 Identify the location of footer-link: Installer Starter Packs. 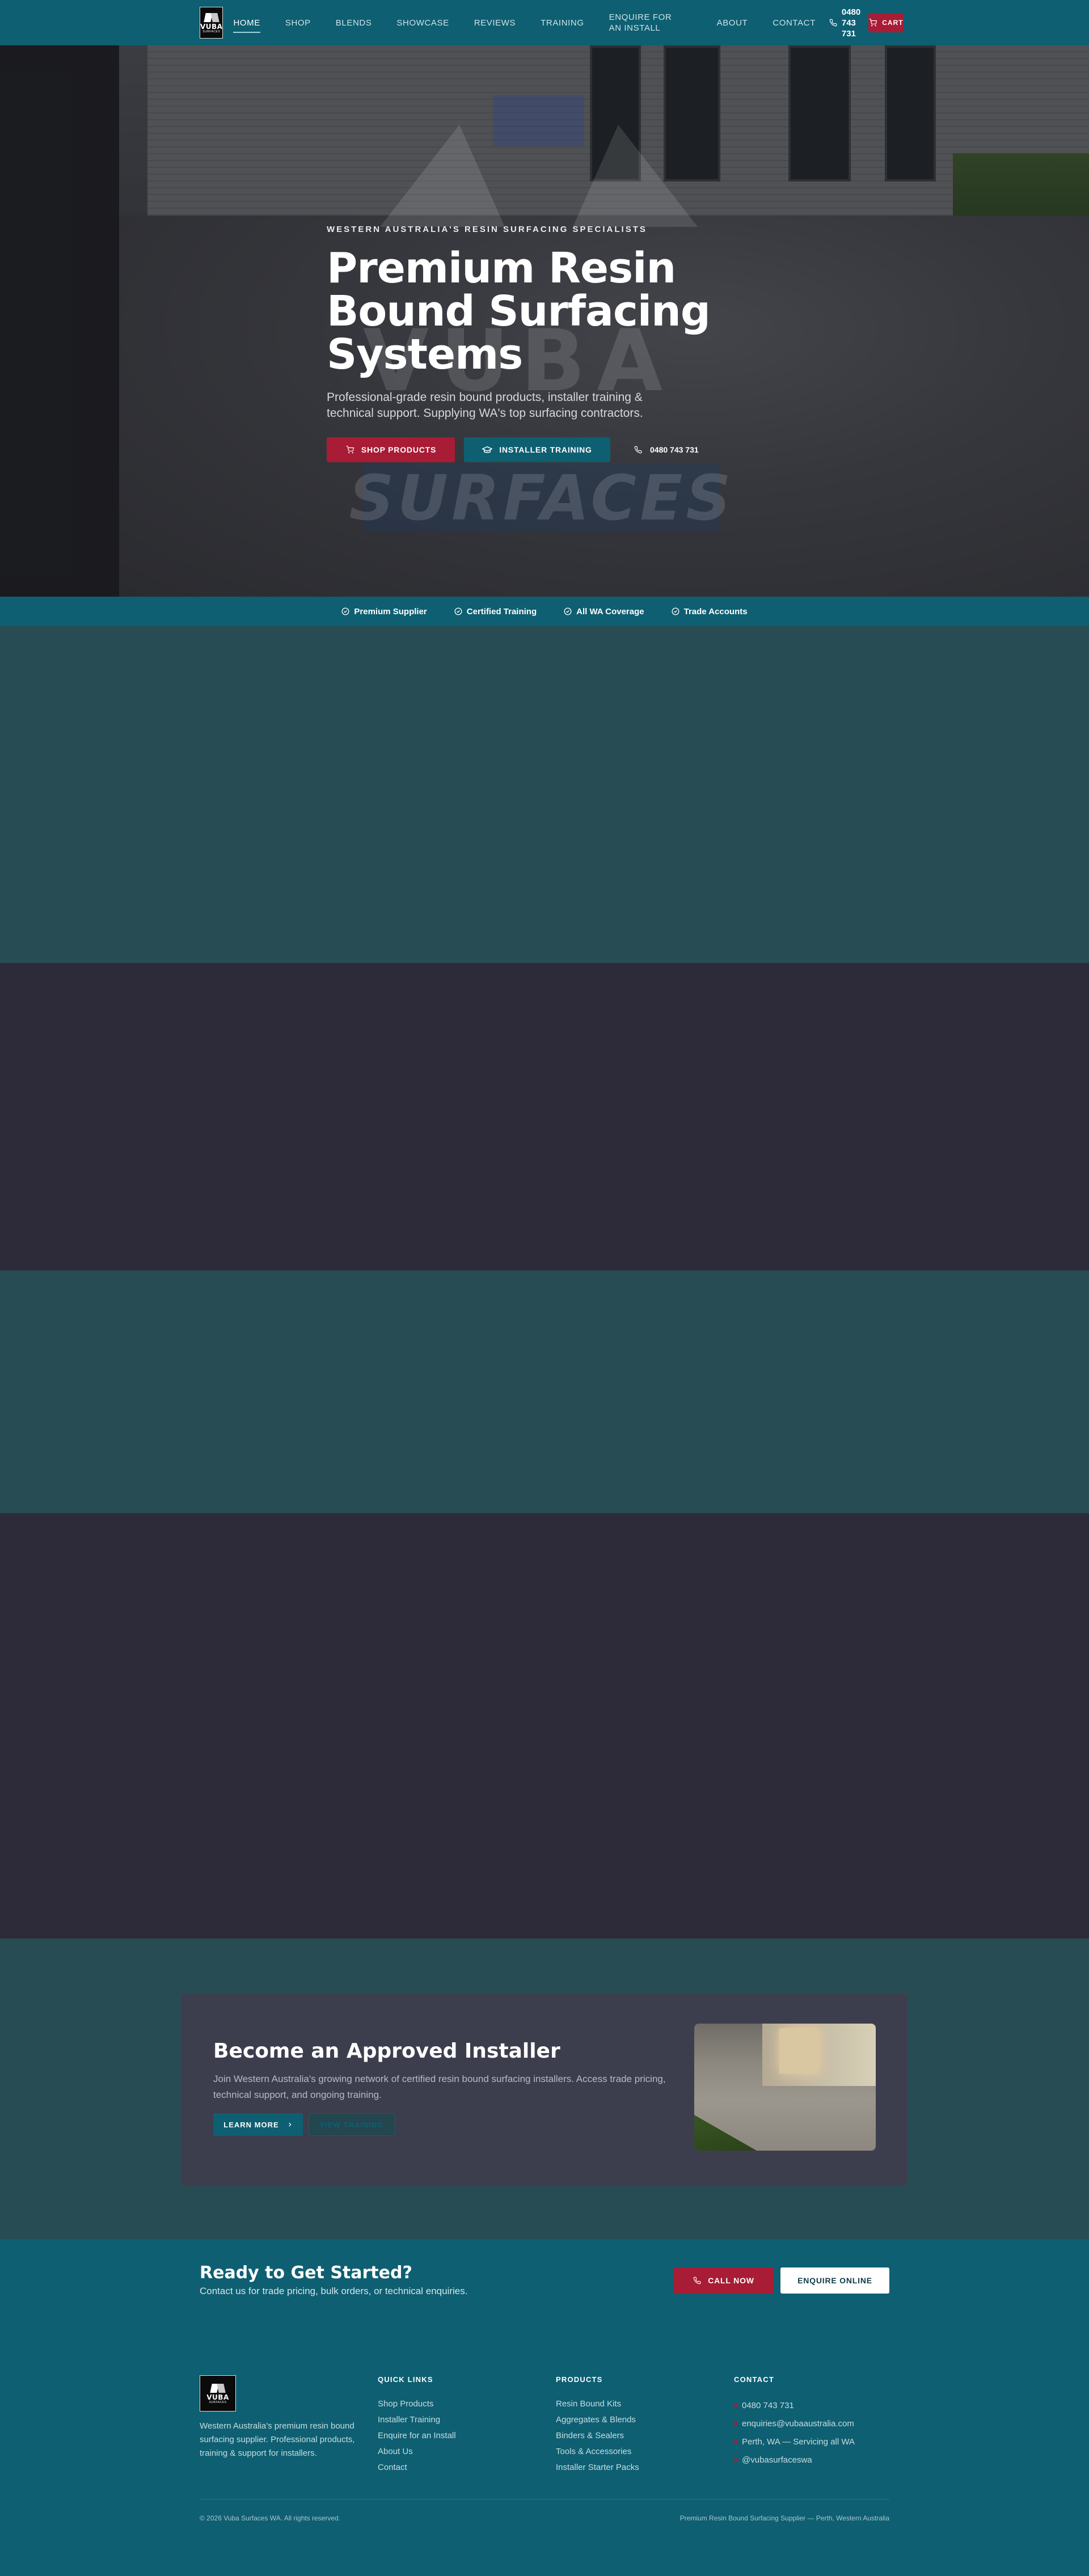
(597, 2468).